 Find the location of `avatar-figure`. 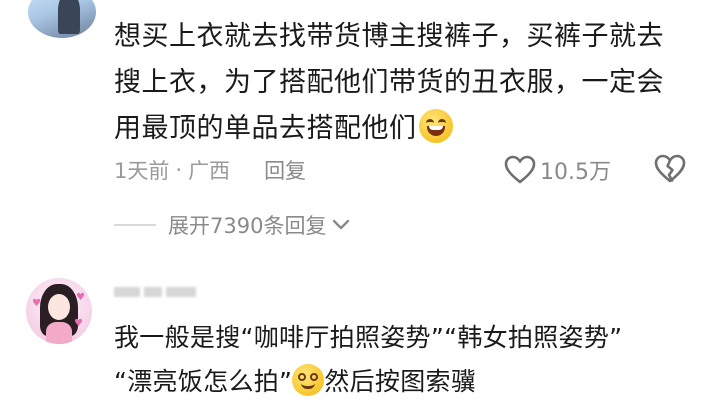

avatar-figure is located at coordinates (69, 17).